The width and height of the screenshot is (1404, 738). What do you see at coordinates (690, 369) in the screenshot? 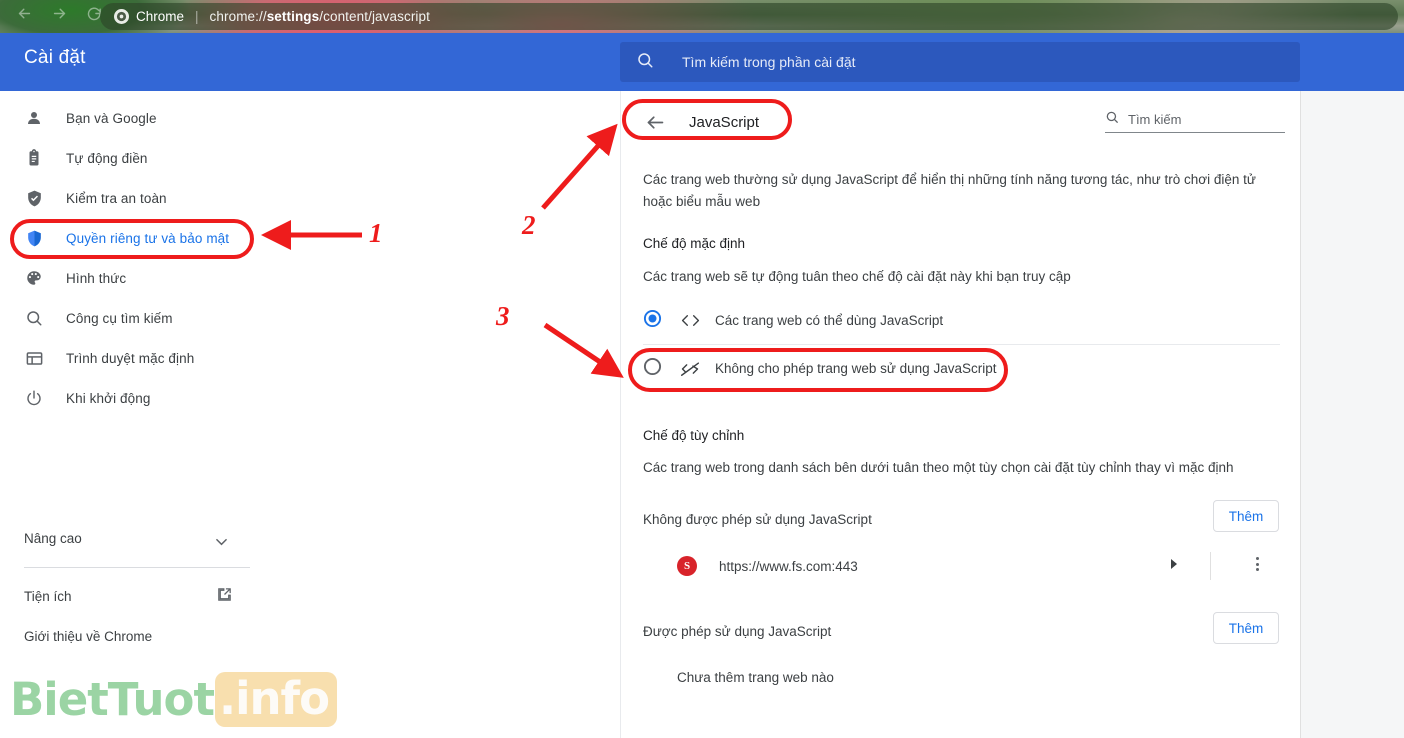
I see `code-off-icon` at bounding box center [690, 369].